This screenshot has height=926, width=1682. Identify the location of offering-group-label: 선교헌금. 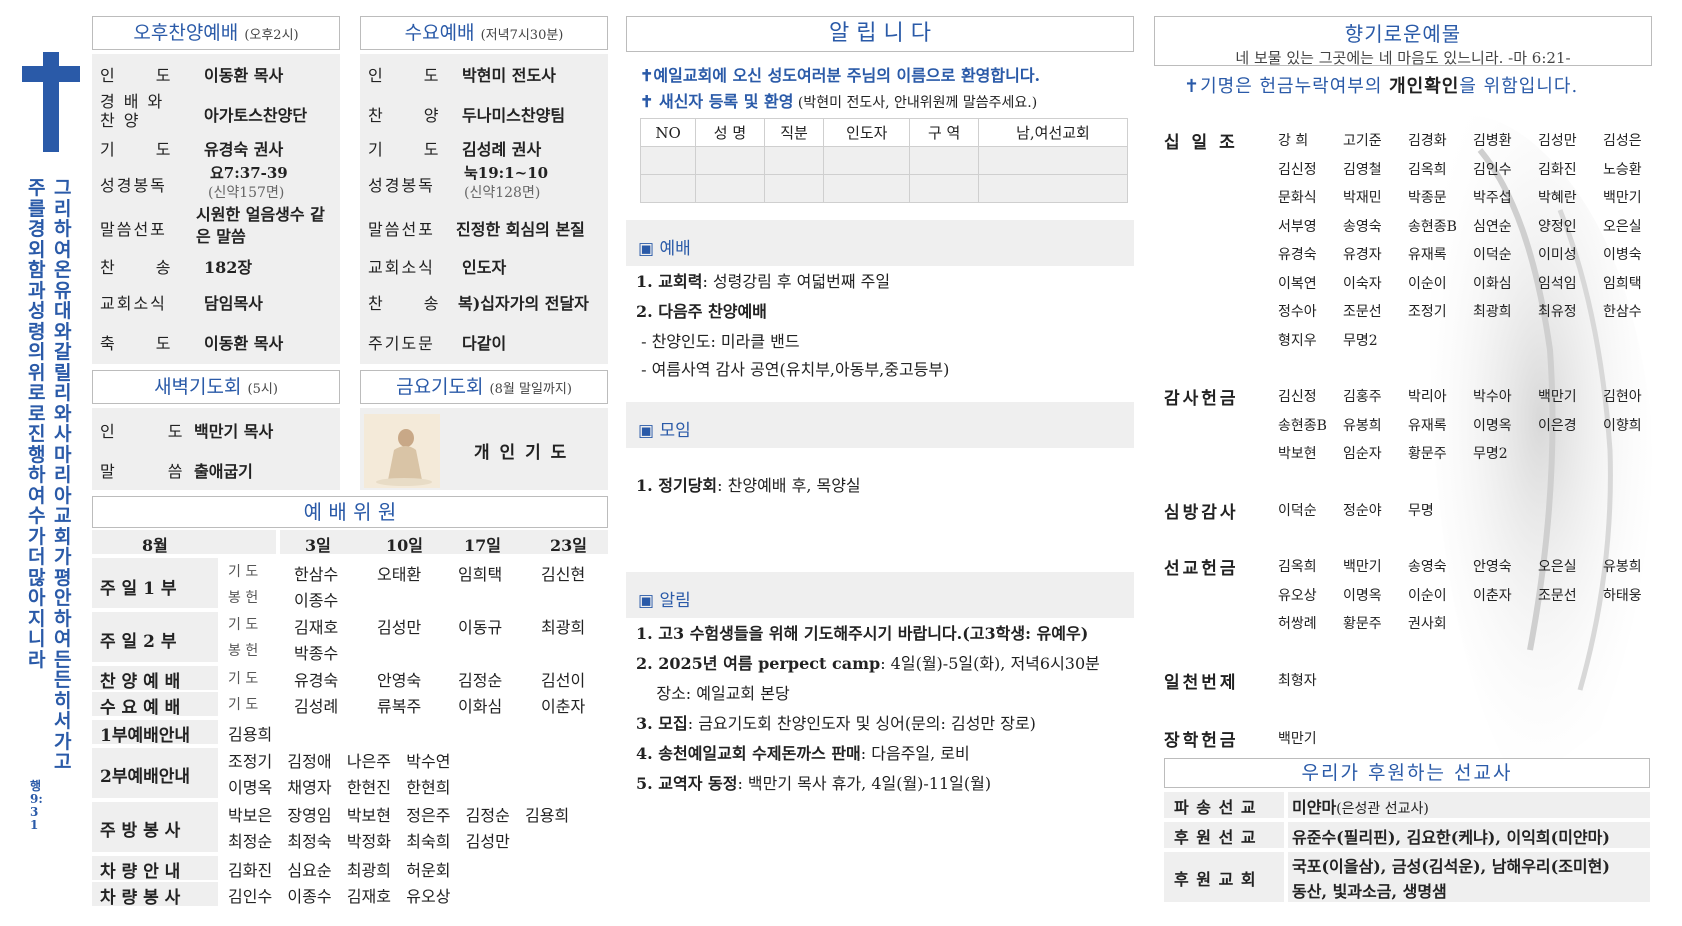
(1201, 569).